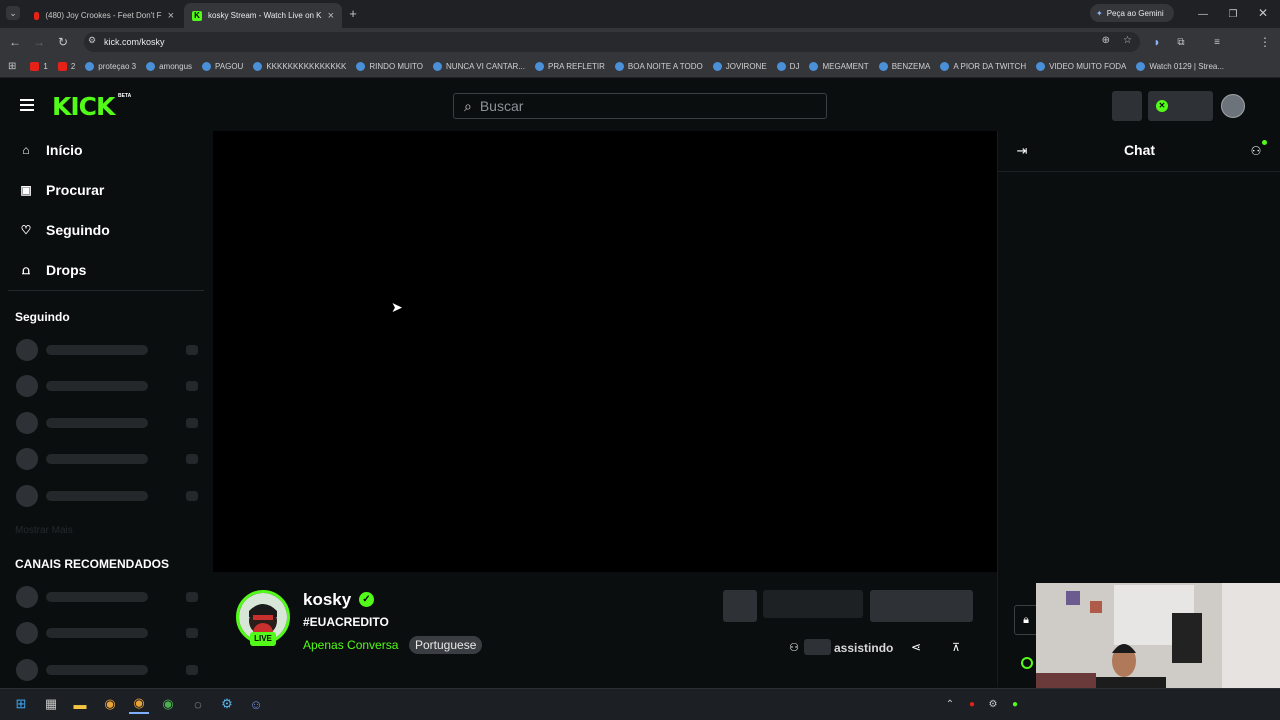 The height and width of the screenshot is (720, 1280). Describe the element at coordinates (813, 604) in the screenshot. I see `follow-button-skeleton` at that location.